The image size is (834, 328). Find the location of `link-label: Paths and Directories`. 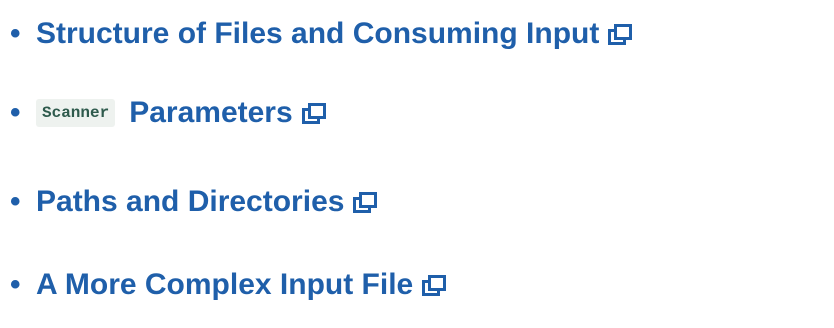

link-label: Paths and Directories is located at coordinates (190, 201).